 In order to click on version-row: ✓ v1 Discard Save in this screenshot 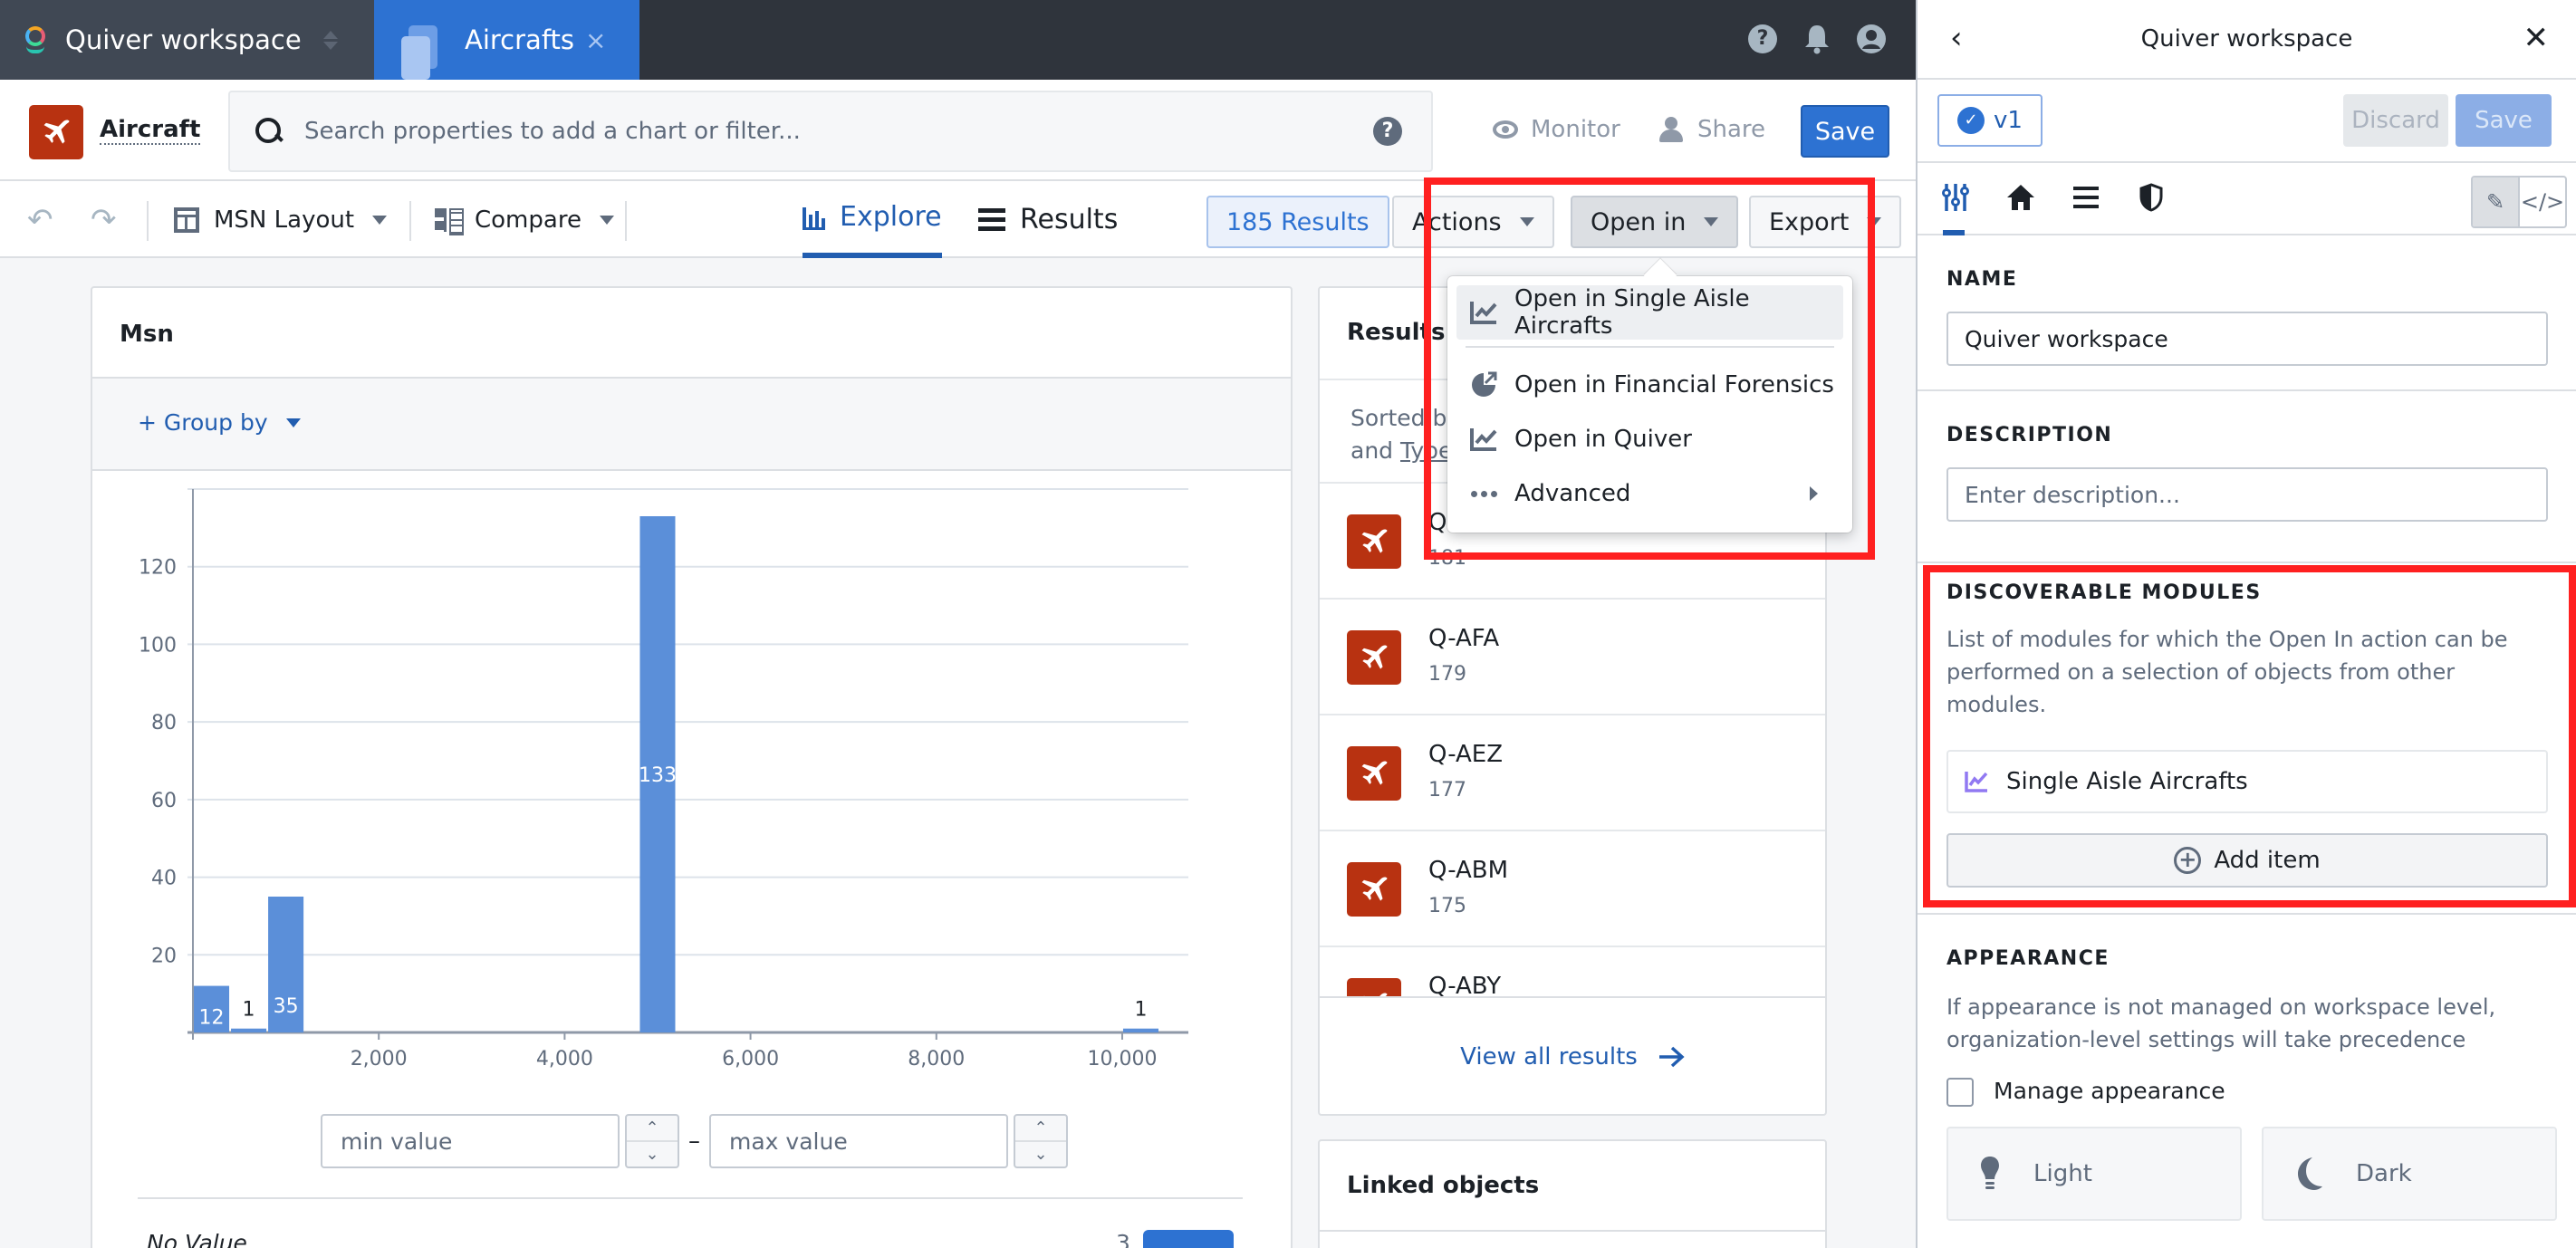, I will do `click(2247, 121)`.